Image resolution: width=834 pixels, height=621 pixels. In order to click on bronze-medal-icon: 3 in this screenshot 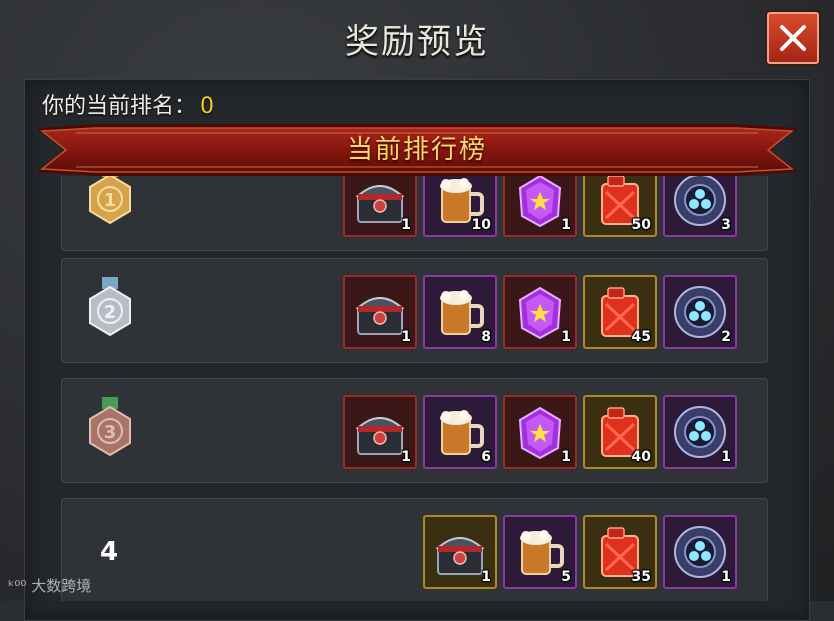, I will do `click(110, 429)`.